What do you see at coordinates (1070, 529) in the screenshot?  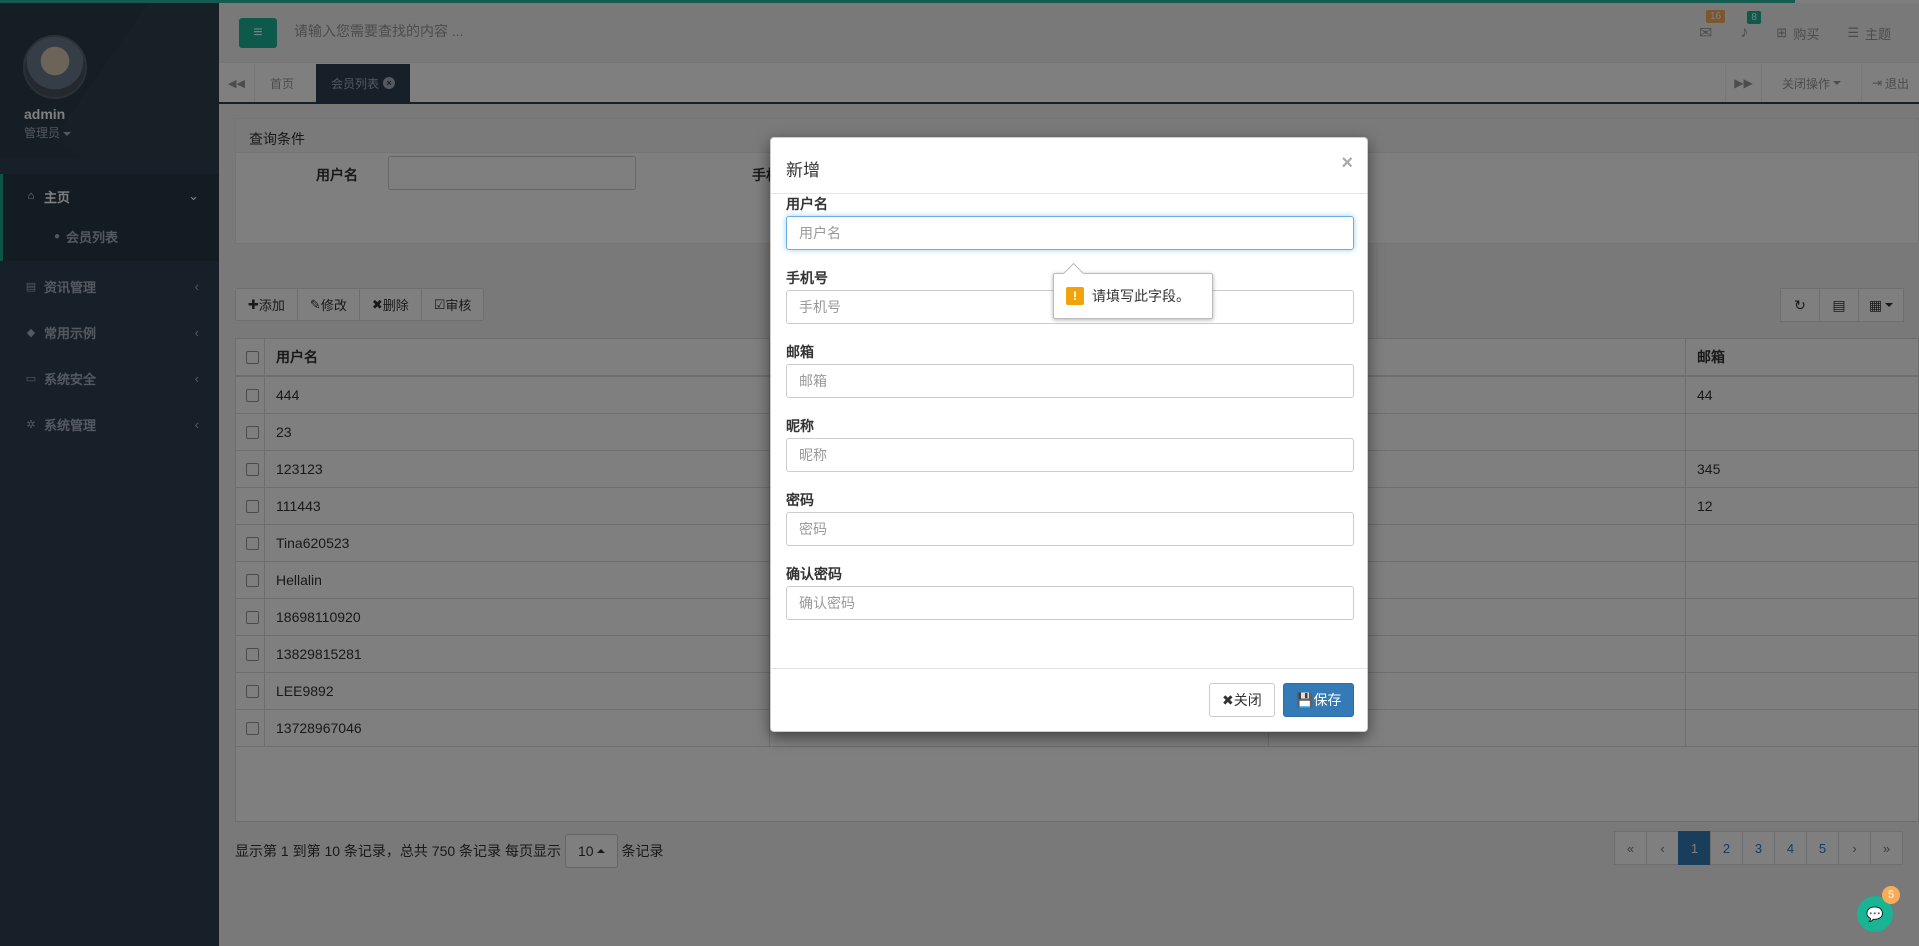 I see `field-input: 密码` at bounding box center [1070, 529].